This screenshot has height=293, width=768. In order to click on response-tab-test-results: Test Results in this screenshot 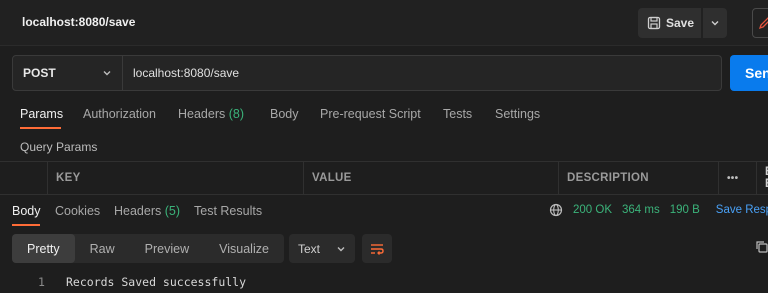, I will do `click(228, 211)`.